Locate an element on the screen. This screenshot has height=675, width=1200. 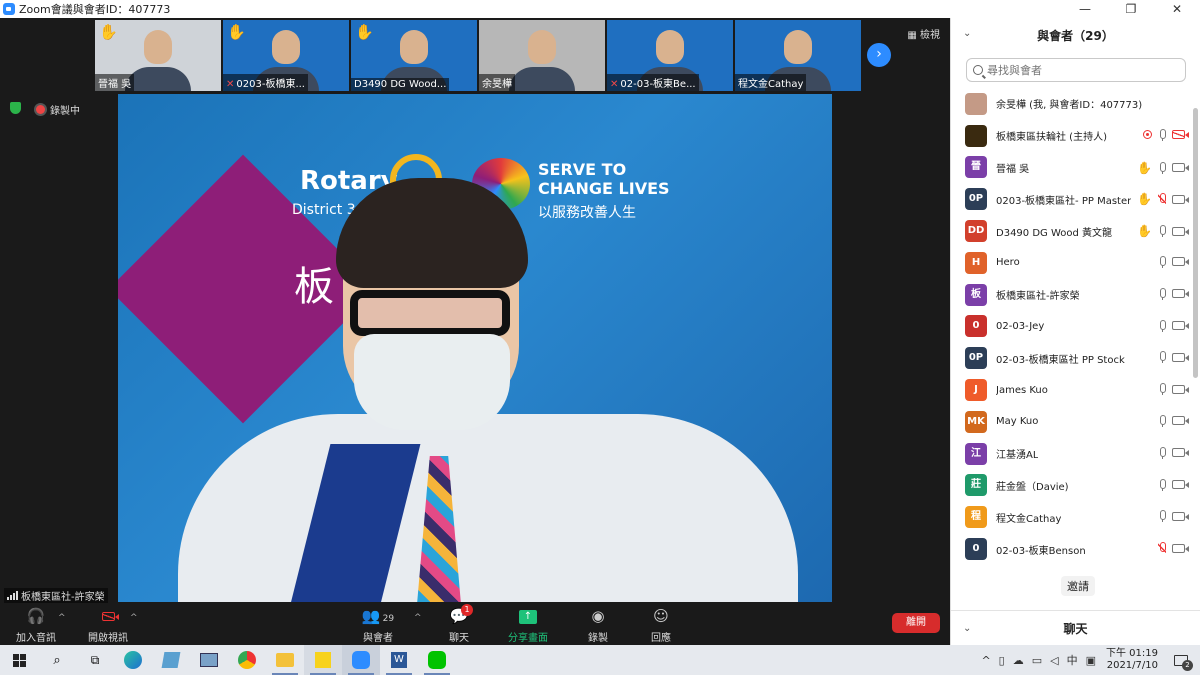
participant-row: 0 02-03-板東Benson is located at coordinates (1072, 549).